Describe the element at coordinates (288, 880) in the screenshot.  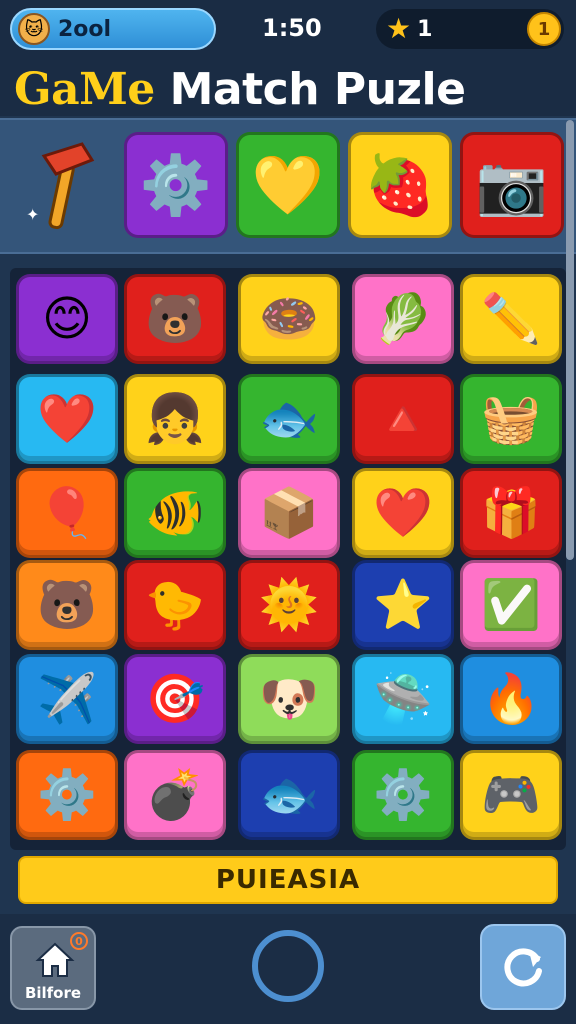
I see `banner-button: PUIEASIA` at that location.